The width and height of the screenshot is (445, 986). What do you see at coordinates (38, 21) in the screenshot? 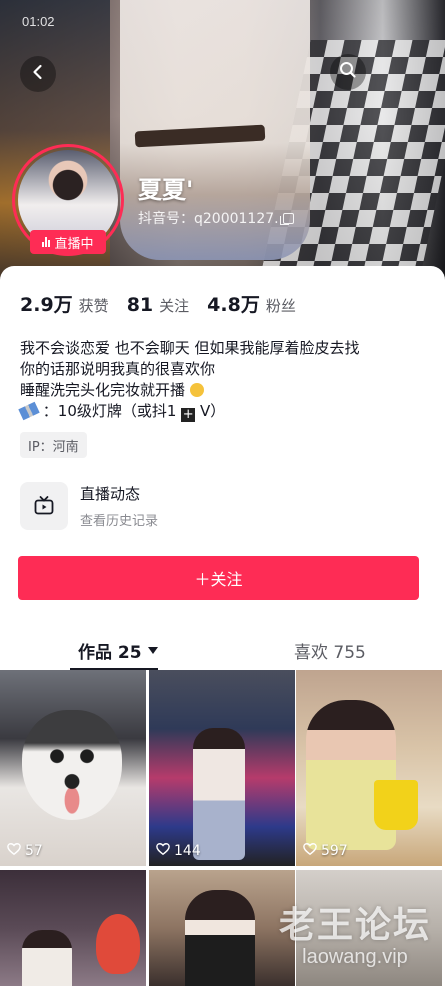
I see `status-time: 01:02` at bounding box center [38, 21].